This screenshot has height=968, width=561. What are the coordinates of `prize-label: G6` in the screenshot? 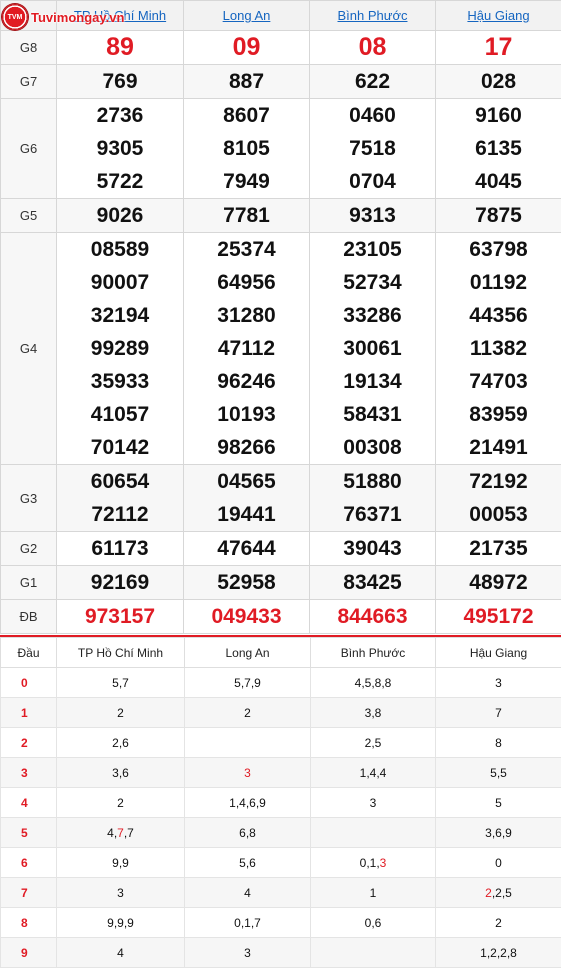 It's located at (29, 149).